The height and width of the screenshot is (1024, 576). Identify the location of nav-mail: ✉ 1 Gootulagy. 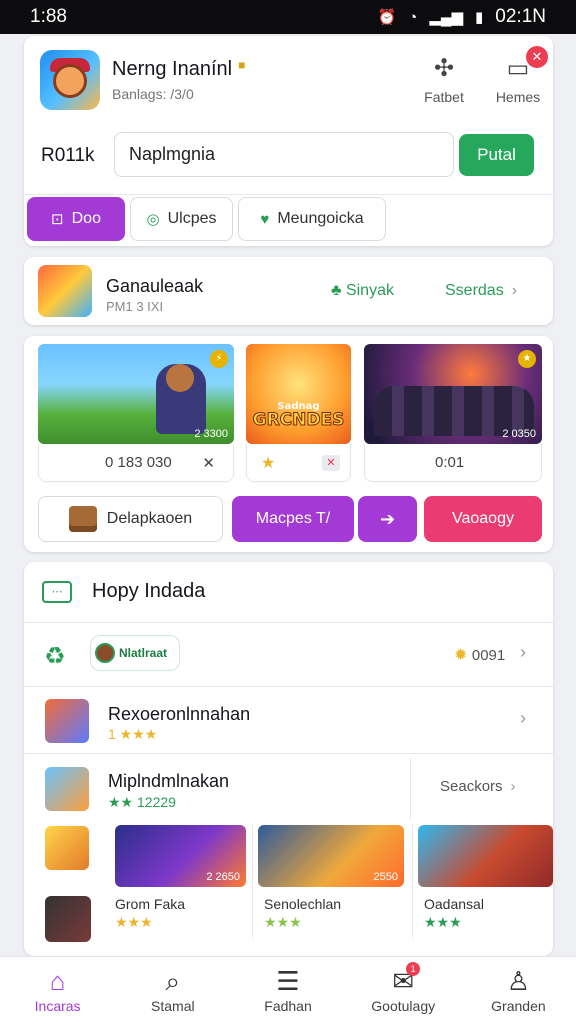
(403, 990).